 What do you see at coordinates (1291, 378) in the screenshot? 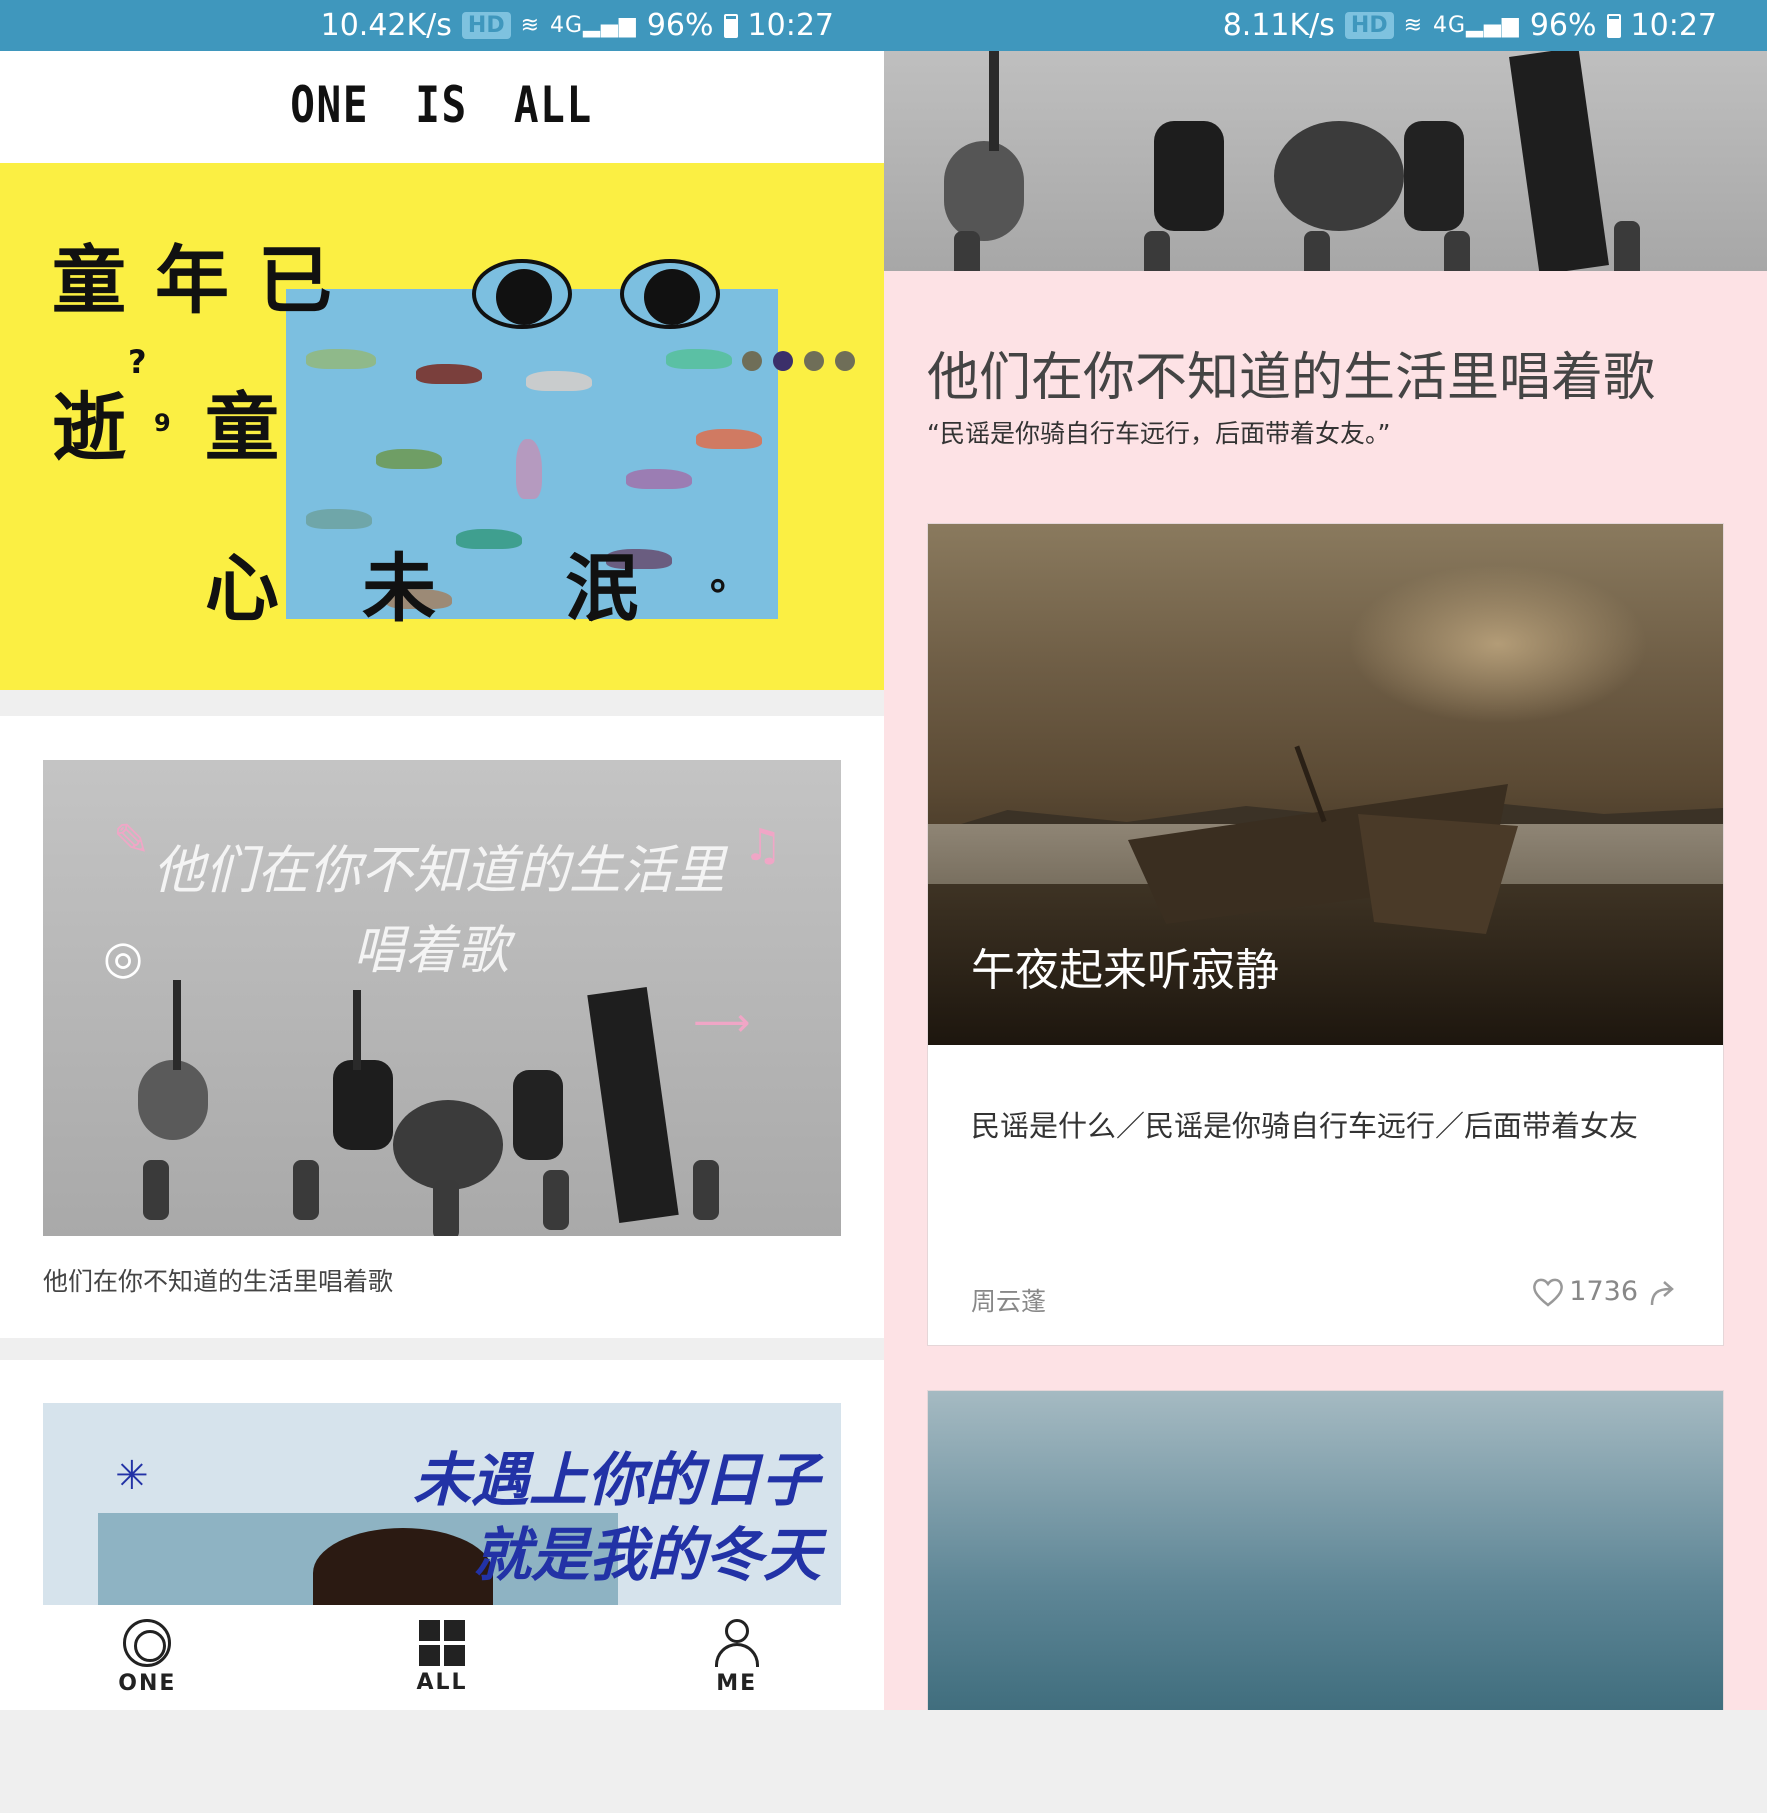
I see `topic-title: 他们在你不知道的生活里唱着歌` at bounding box center [1291, 378].